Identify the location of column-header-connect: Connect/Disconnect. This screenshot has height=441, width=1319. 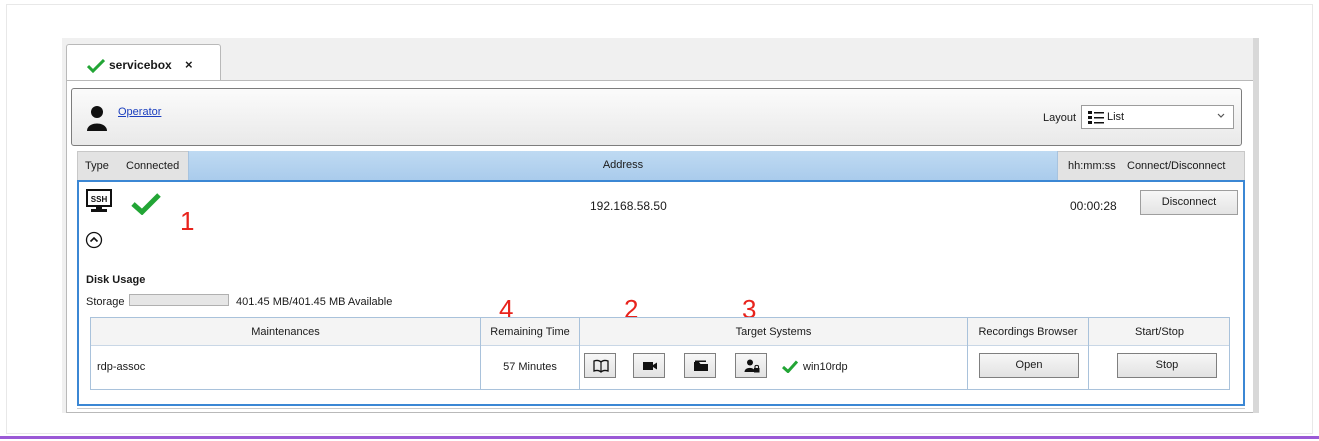
(1176, 166).